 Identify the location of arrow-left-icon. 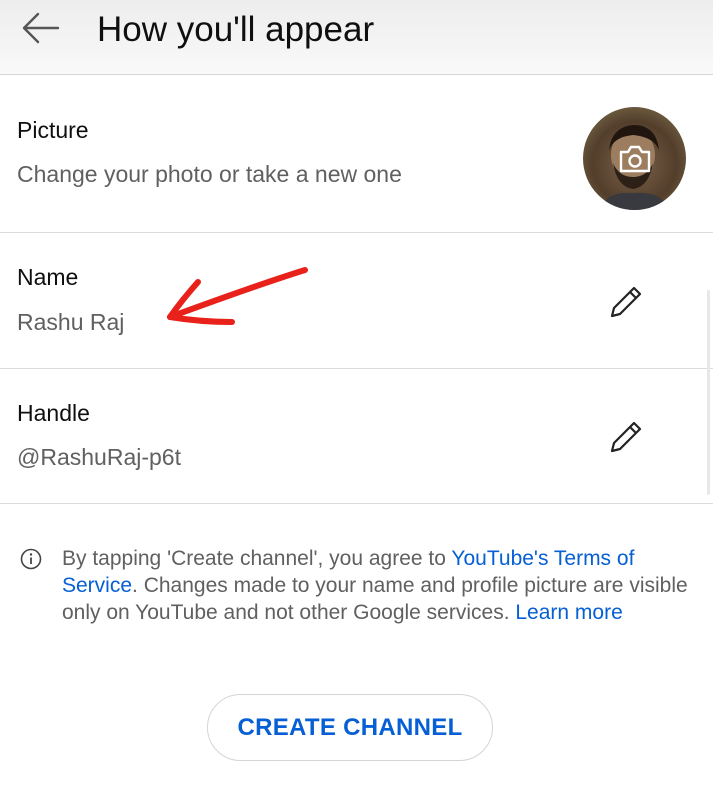
(41, 28).